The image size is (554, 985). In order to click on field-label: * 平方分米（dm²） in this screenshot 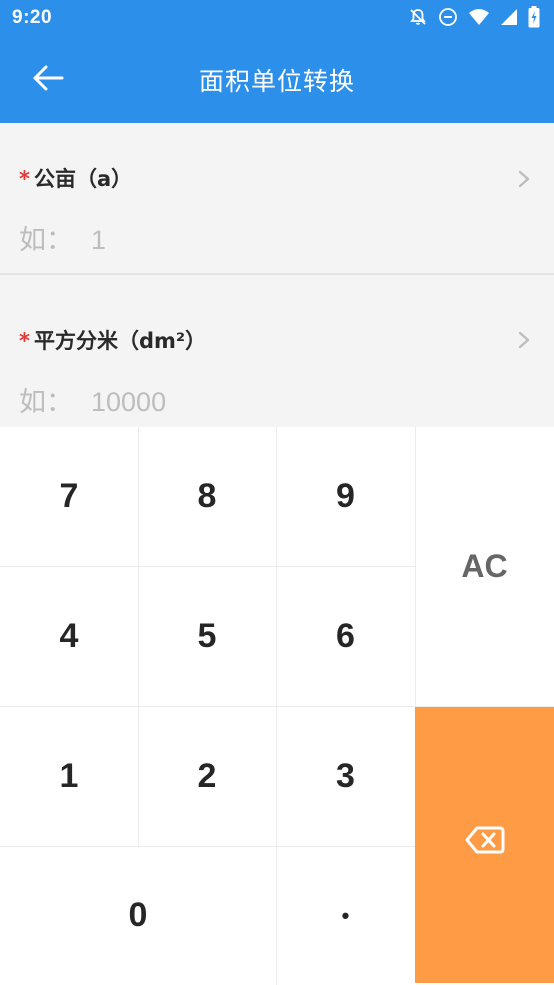, I will do `click(112, 340)`.